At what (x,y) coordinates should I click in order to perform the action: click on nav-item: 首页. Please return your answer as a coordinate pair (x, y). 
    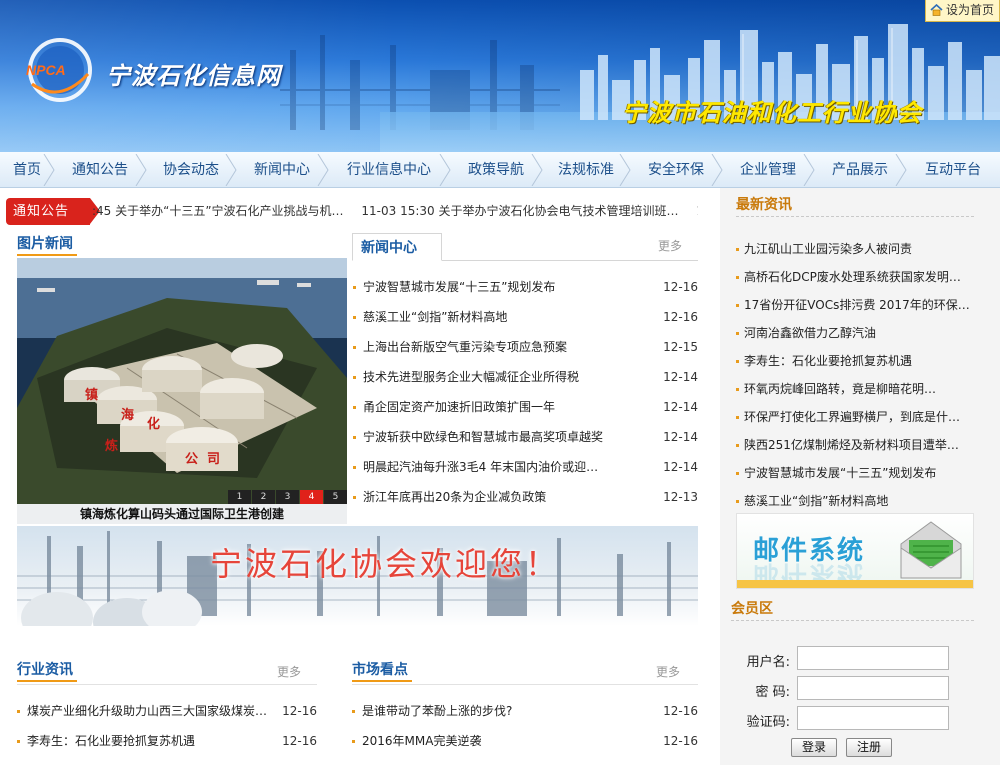
    Looking at the image, I should click on (27, 170).